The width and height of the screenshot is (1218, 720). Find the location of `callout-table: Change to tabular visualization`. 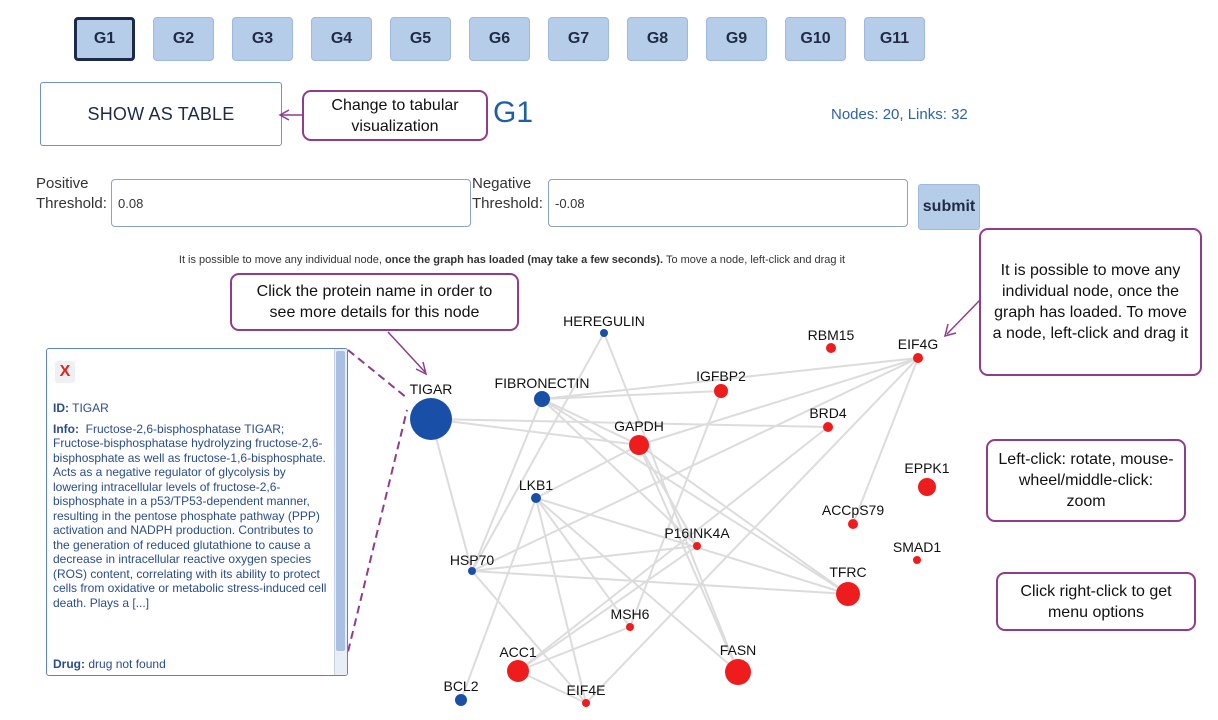

callout-table: Change to tabular visualization is located at coordinates (395, 115).